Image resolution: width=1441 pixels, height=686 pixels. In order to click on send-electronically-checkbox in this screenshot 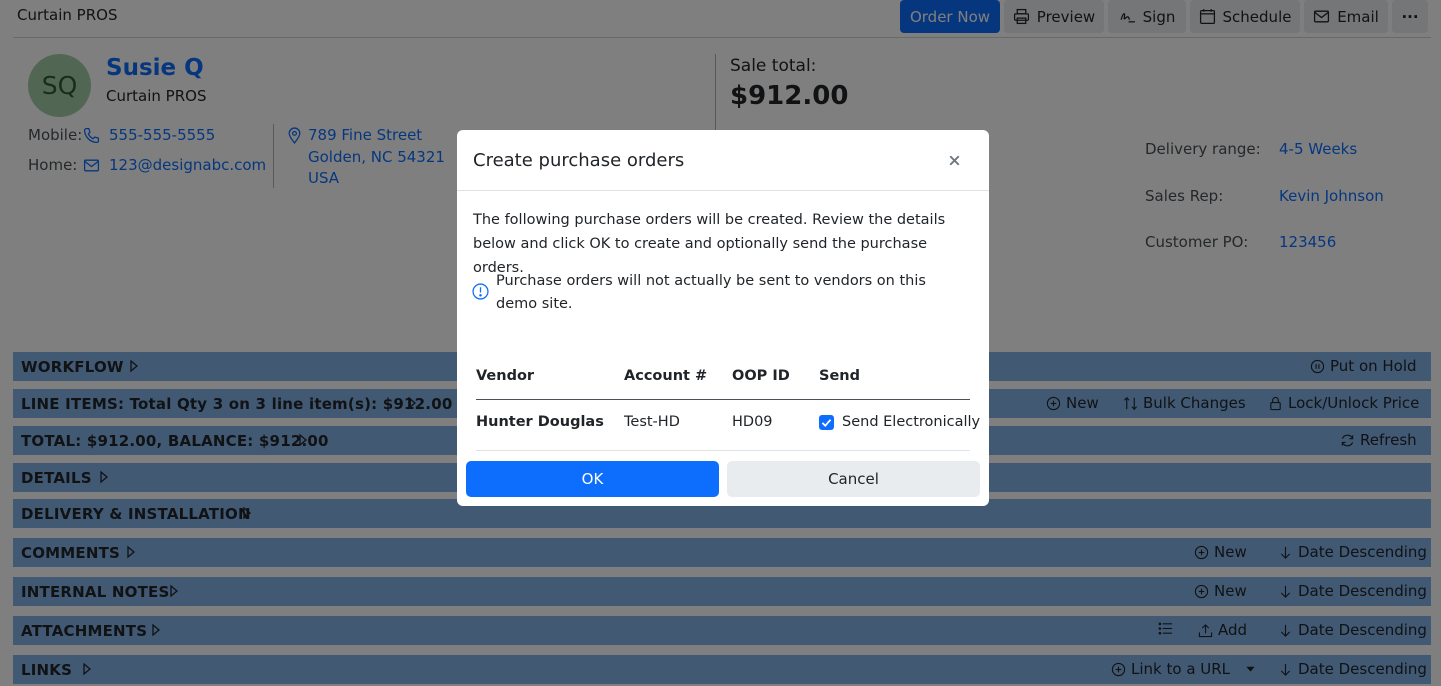, I will do `click(826, 422)`.